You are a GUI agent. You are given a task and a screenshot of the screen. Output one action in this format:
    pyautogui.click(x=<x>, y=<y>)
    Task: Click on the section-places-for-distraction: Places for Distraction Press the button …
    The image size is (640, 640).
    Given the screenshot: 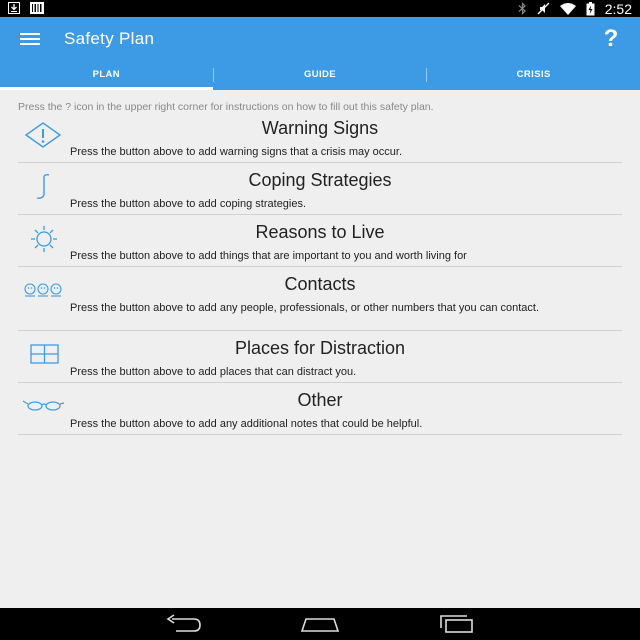 What is the action you would take?
    pyautogui.click(x=320, y=360)
    